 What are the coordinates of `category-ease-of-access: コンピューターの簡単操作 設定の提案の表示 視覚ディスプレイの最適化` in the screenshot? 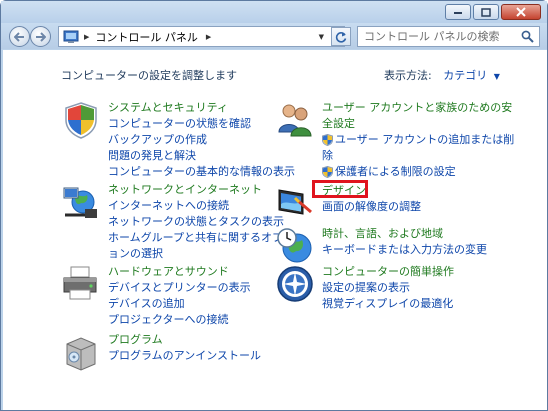 It's located at (385, 292).